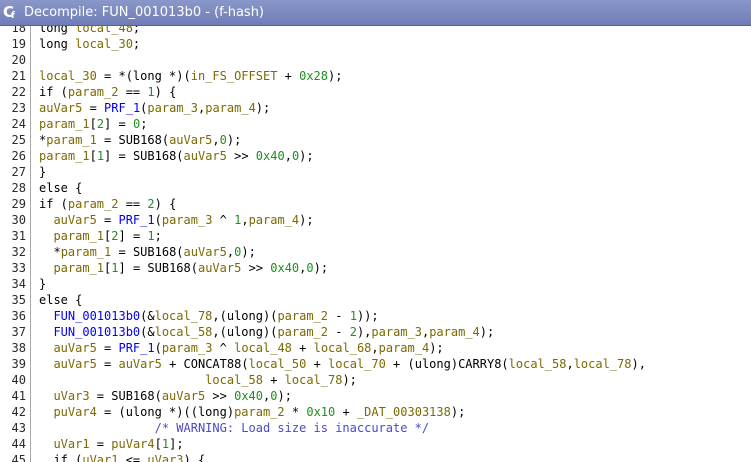 The width and height of the screenshot is (751, 462). I want to click on code-line: 45 if (uVar1 <= uVar3) {, so click(375, 457).